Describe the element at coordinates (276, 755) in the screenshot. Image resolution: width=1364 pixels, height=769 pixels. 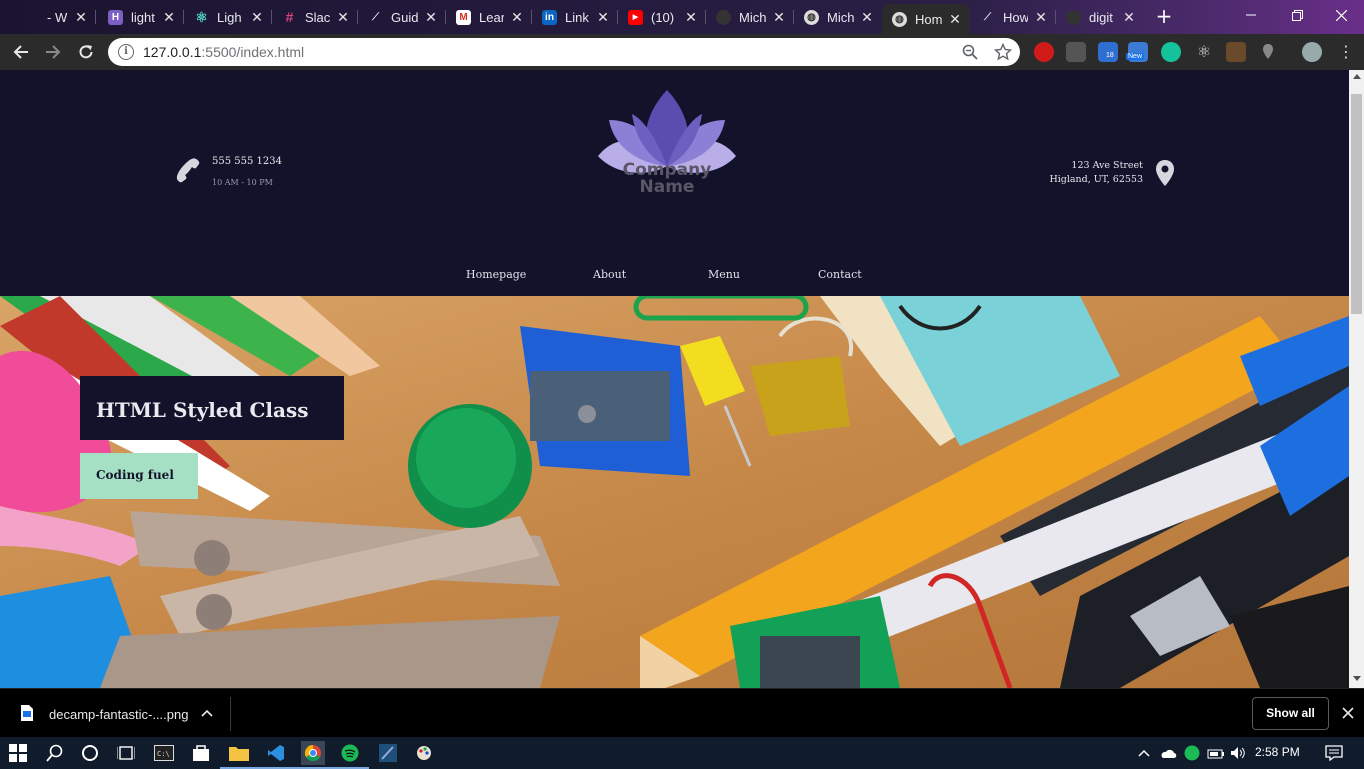
I see `vscode-app` at that location.